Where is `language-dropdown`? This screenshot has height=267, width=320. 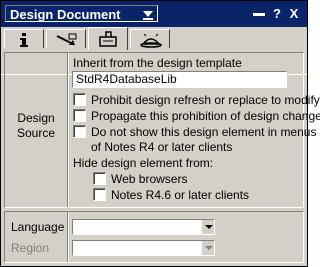
language-dropdown is located at coordinates (143, 227).